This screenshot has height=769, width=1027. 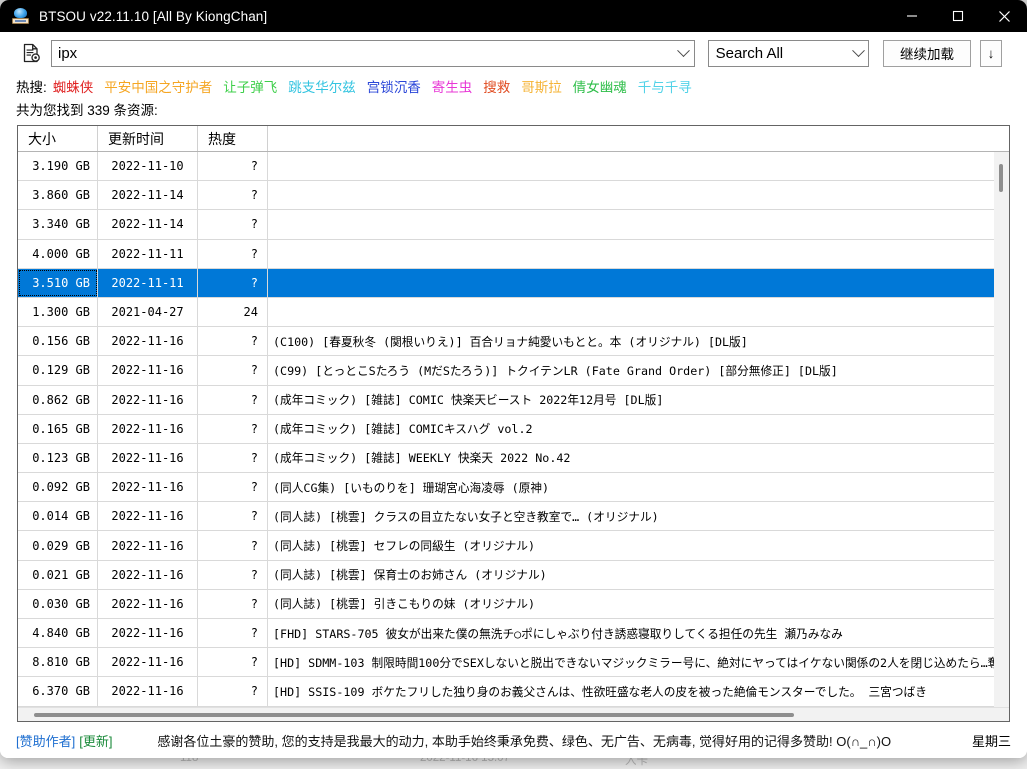 What do you see at coordinates (991, 53) in the screenshot?
I see `download-arrow-button: ↓` at bounding box center [991, 53].